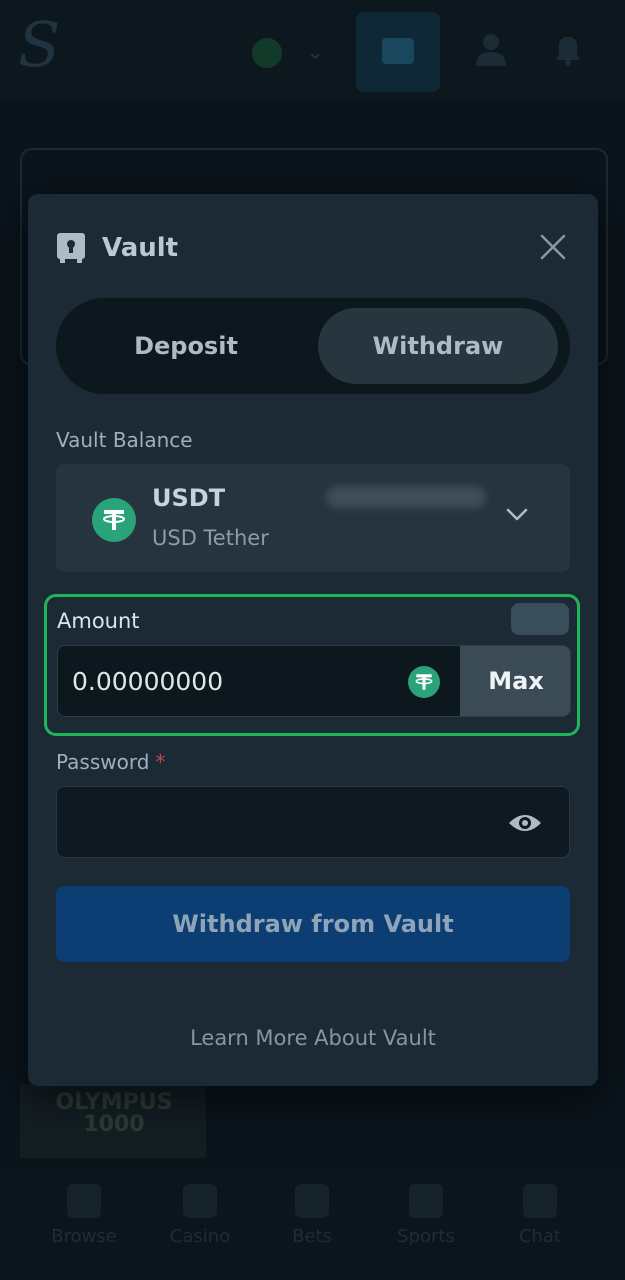 Image resolution: width=625 pixels, height=1280 pixels. I want to click on sports-icon, so click(426, 1201).